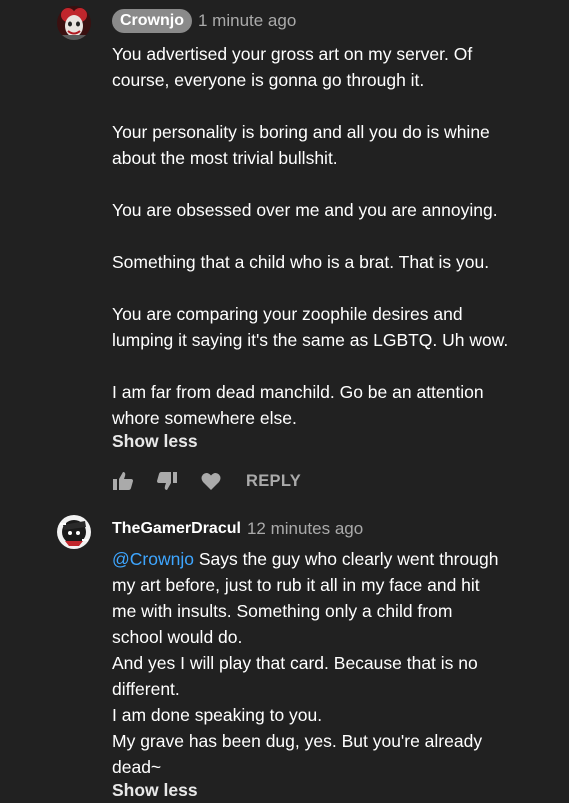 The width and height of the screenshot is (569, 803). I want to click on author-name: TheGamerDracul, so click(176, 529).